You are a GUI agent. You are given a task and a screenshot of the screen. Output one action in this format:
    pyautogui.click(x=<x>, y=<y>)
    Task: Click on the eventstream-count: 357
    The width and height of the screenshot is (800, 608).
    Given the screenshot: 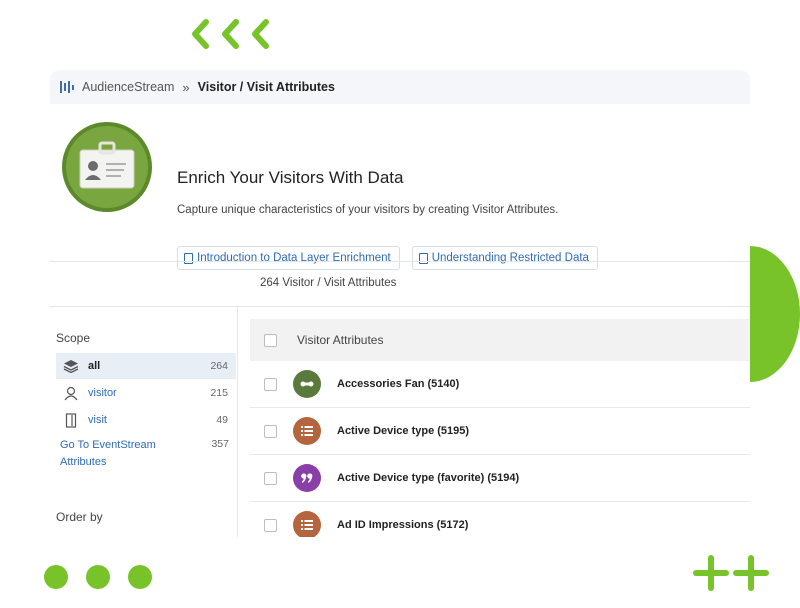 What is the action you would take?
    pyautogui.click(x=220, y=444)
    